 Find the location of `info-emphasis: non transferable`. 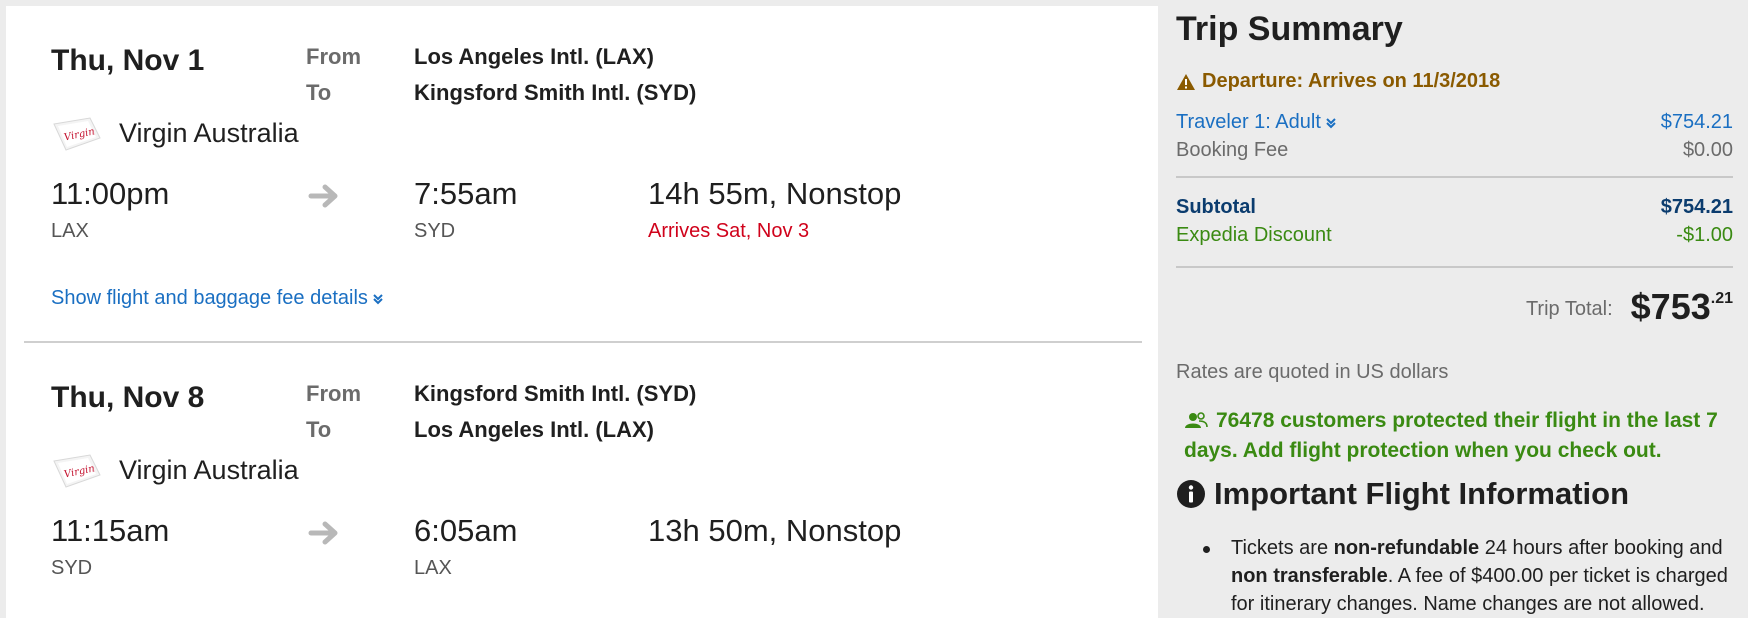

info-emphasis: non transferable is located at coordinates (1309, 576).